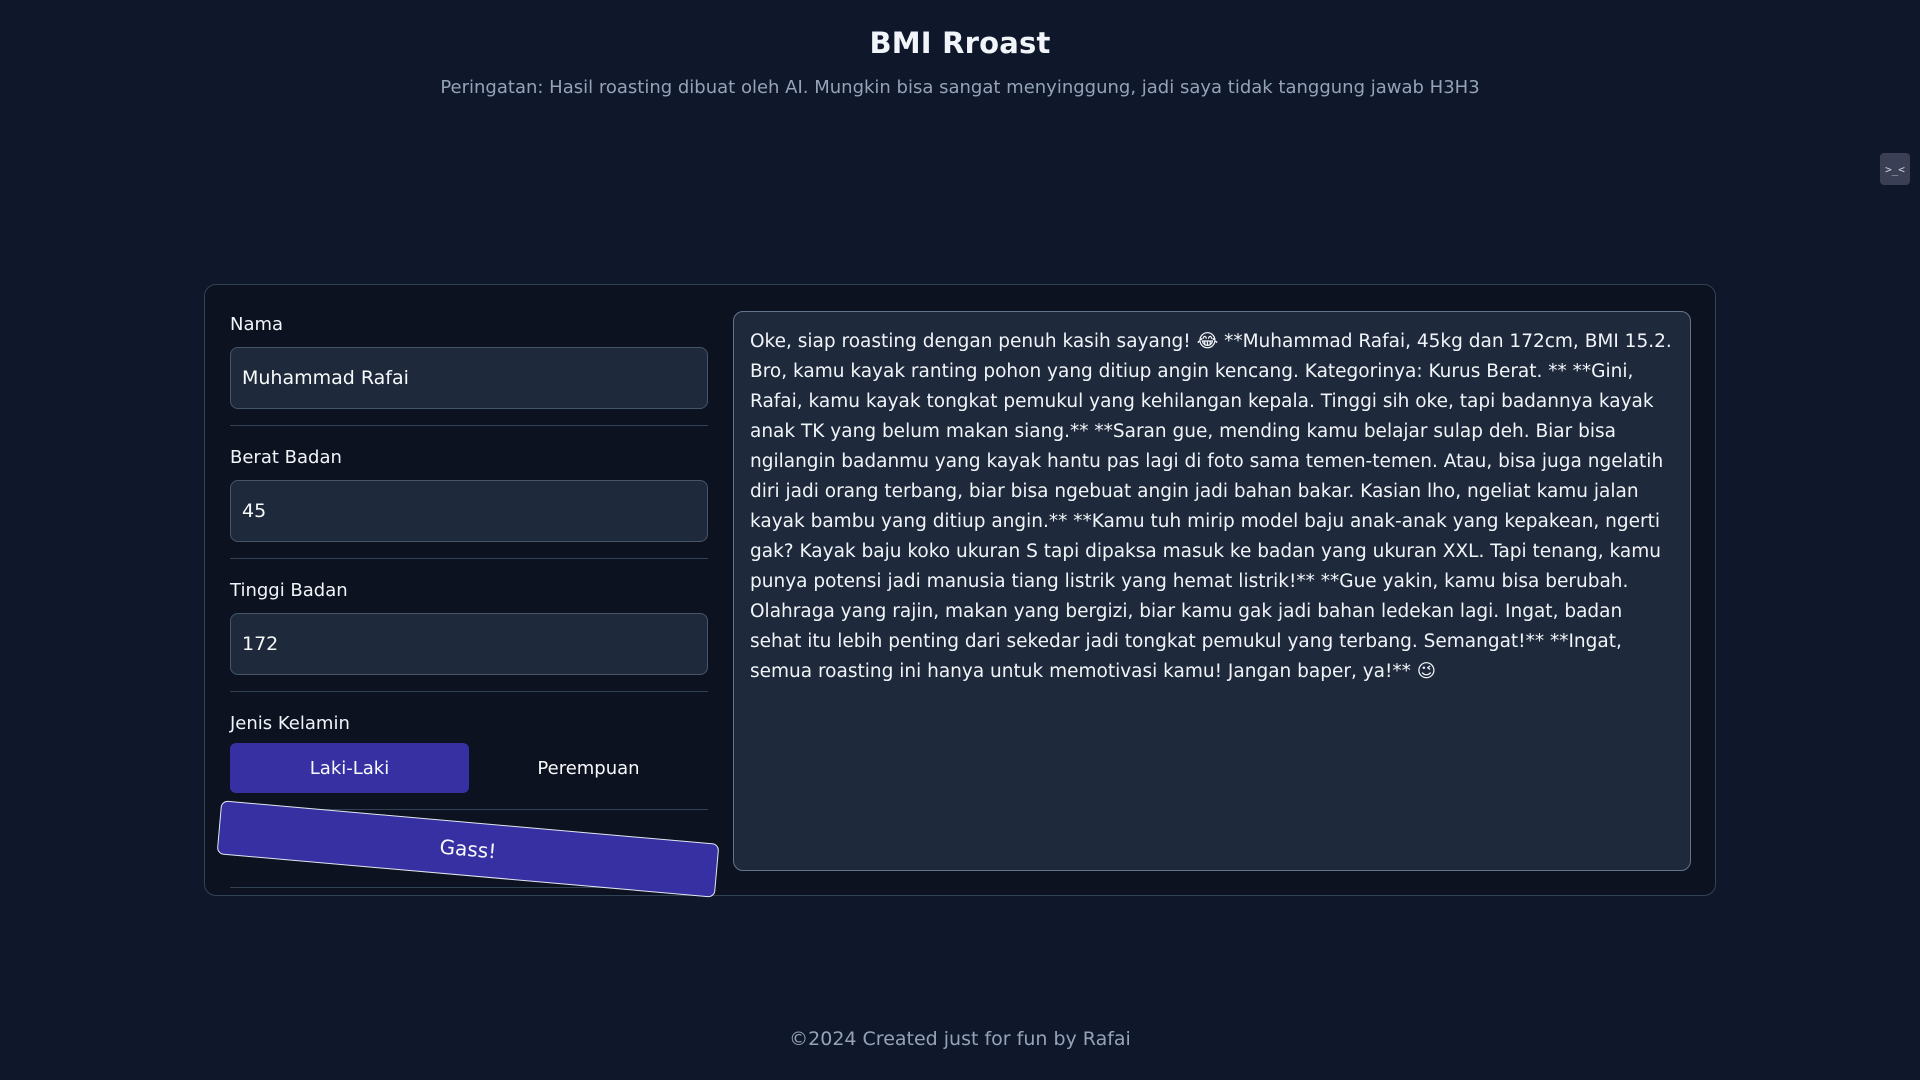 This screenshot has height=1080, width=1920. What do you see at coordinates (257, 324) in the screenshot?
I see `name-label: Nama` at bounding box center [257, 324].